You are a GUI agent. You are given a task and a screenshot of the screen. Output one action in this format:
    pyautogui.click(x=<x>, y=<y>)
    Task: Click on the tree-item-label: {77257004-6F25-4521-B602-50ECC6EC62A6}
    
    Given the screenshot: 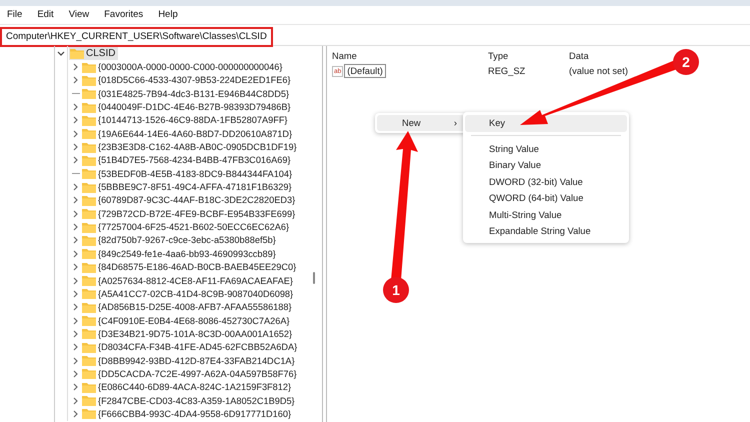 What is the action you would take?
    pyautogui.click(x=194, y=227)
    